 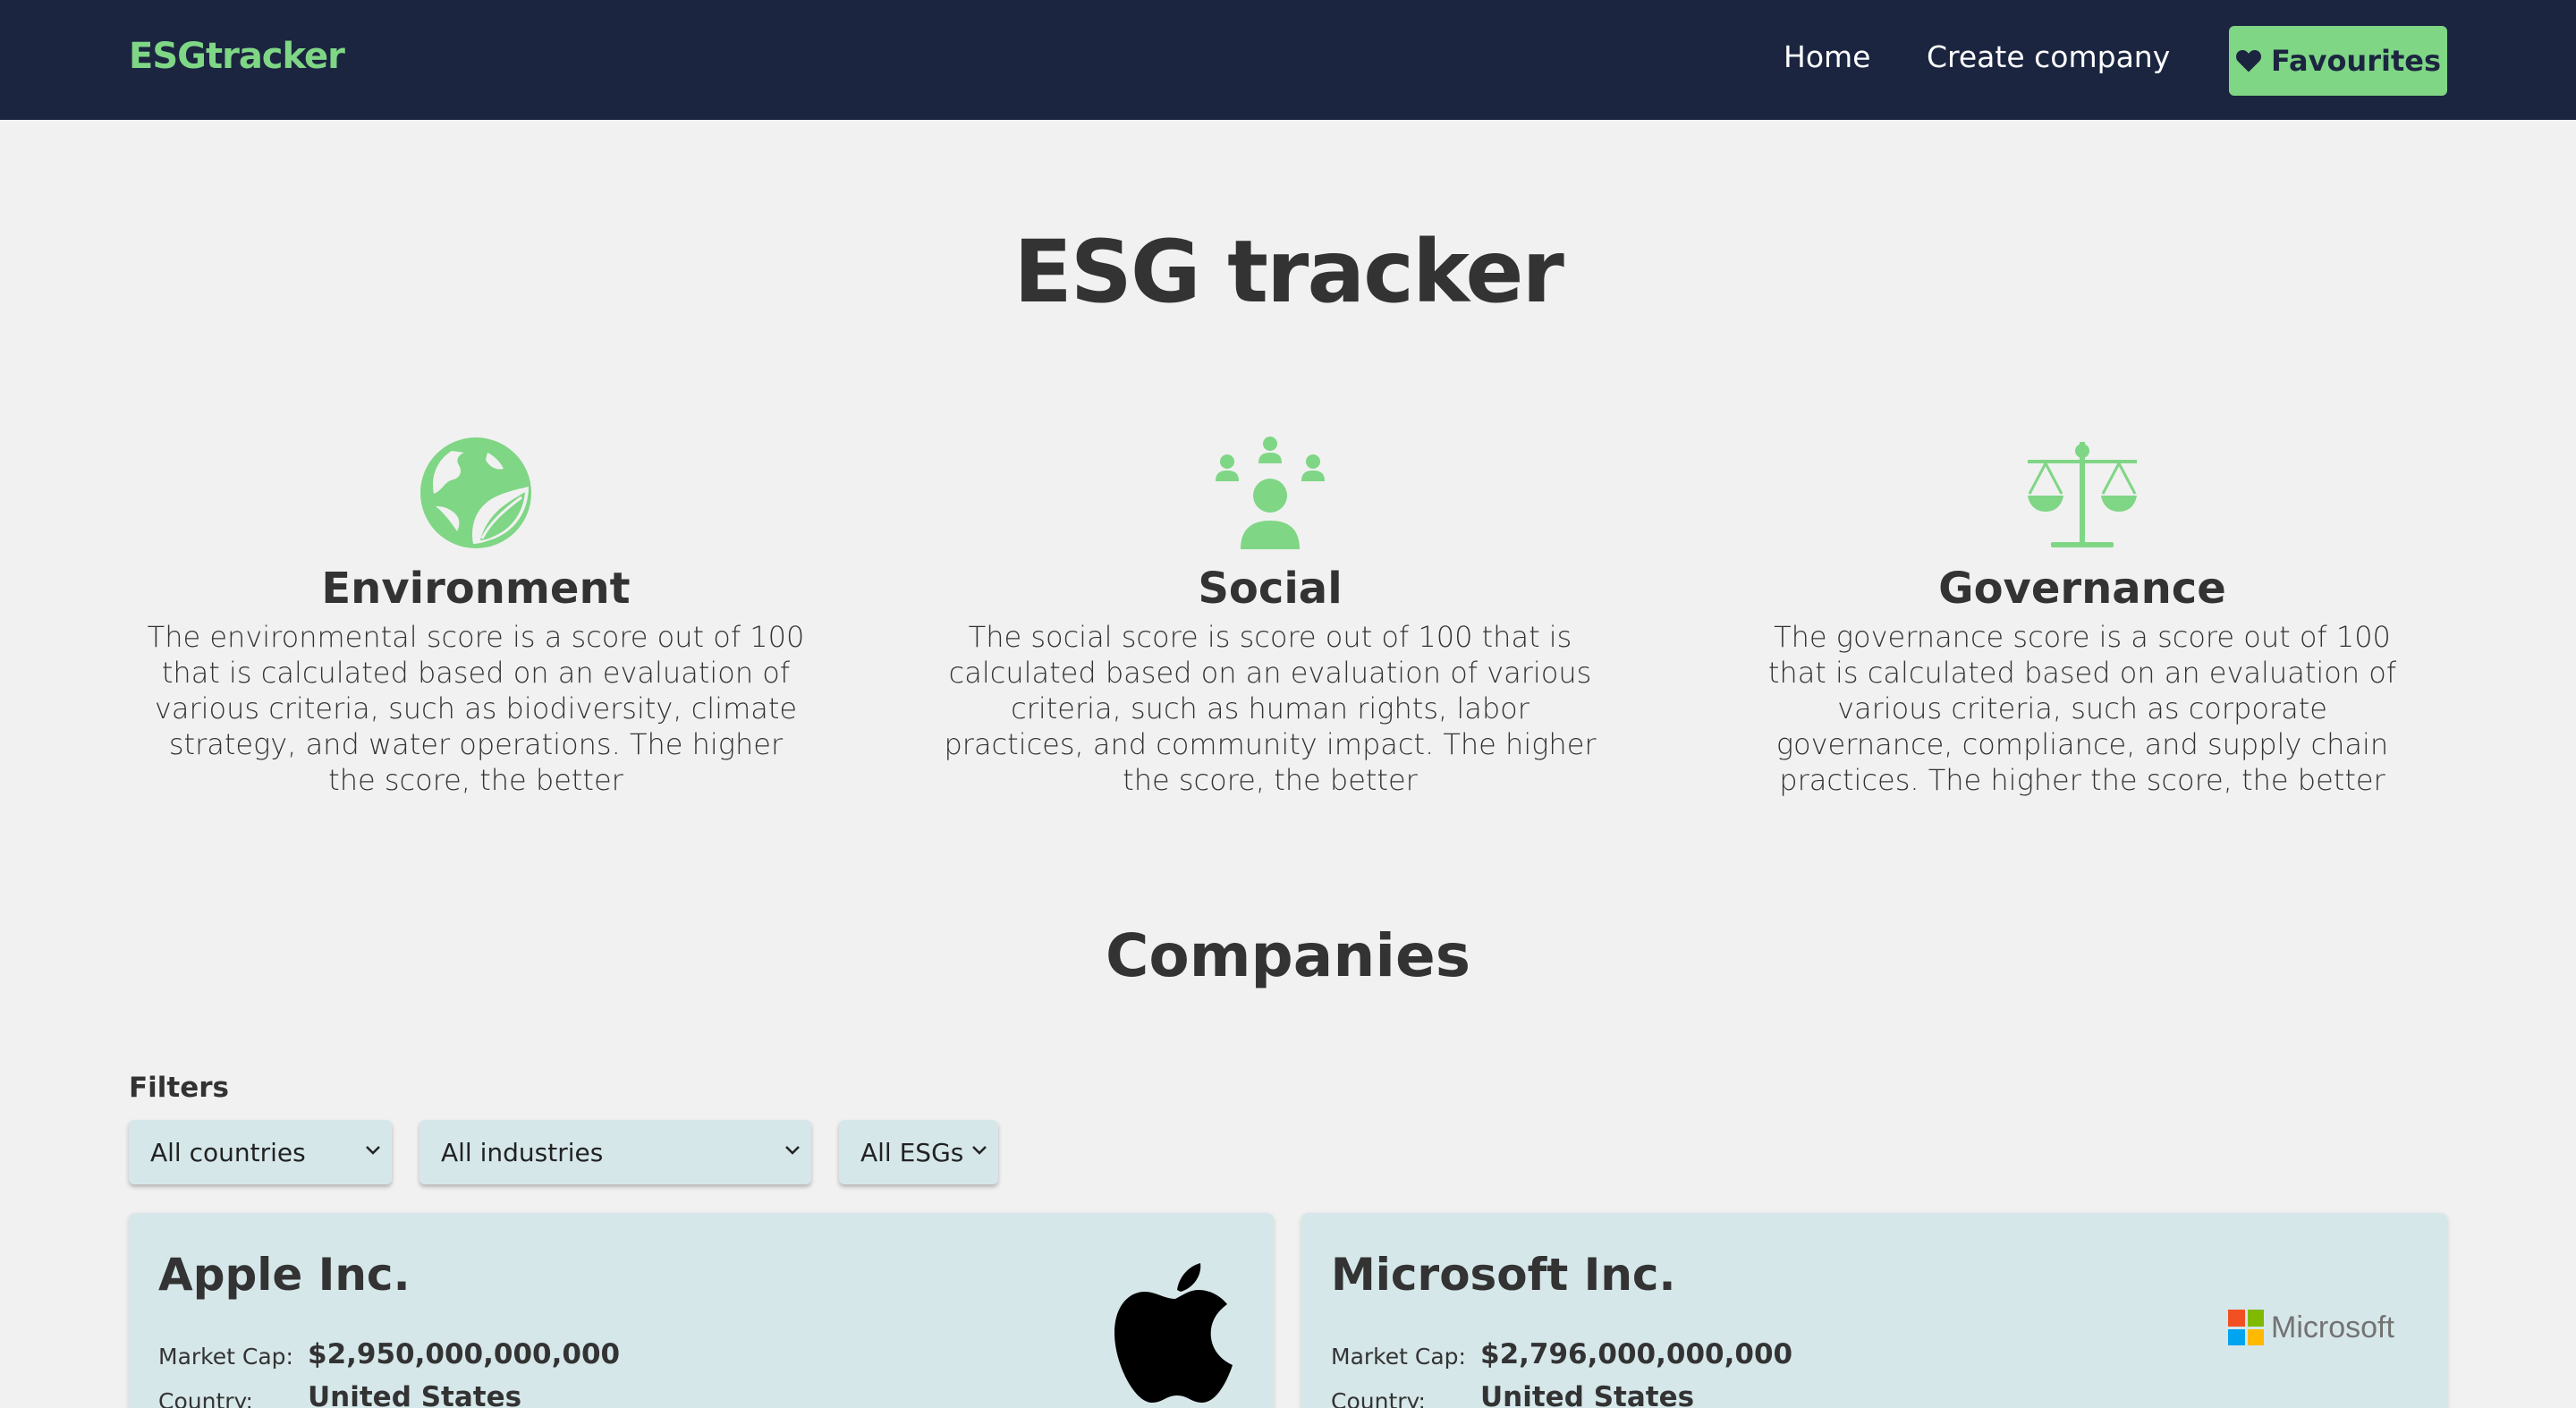 What do you see at coordinates (1173, 1333) in the screenshot?
I see `apple-logo` at bounding box center [1173, 1333].